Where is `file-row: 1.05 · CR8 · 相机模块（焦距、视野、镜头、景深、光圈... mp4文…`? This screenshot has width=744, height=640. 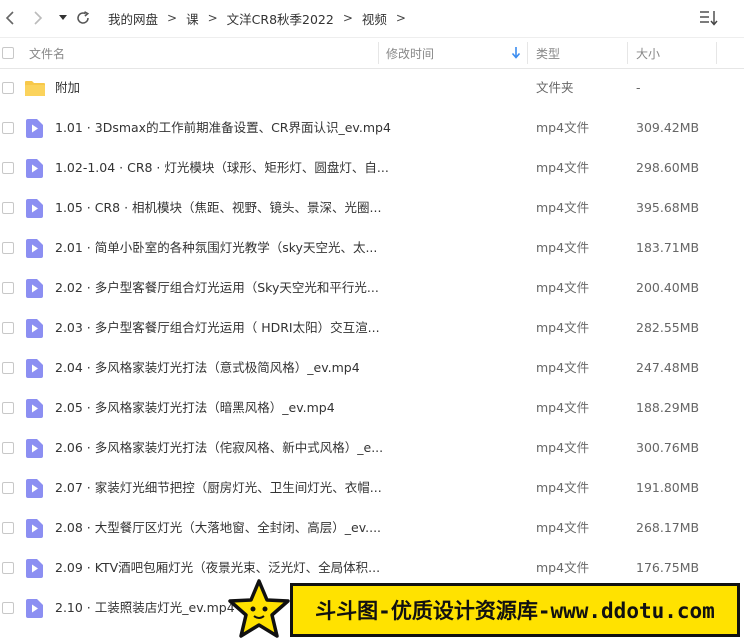 file-row: 1.05 · CR8 · 相机模块（焦距、视野、镜头、景深、光圈... mp4文… is located at coordinates (372, 208).